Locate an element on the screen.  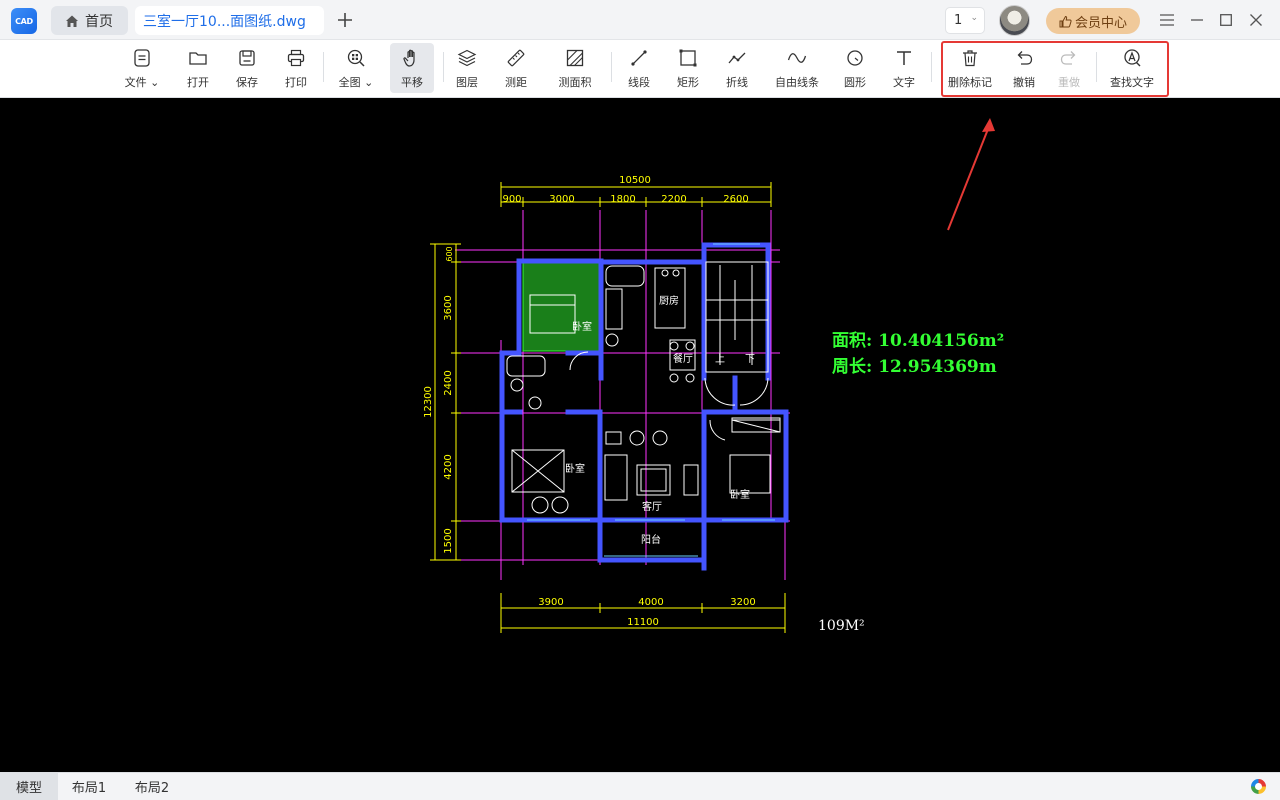
dim-top-5: 2600 is located at coordinates (735, 199).